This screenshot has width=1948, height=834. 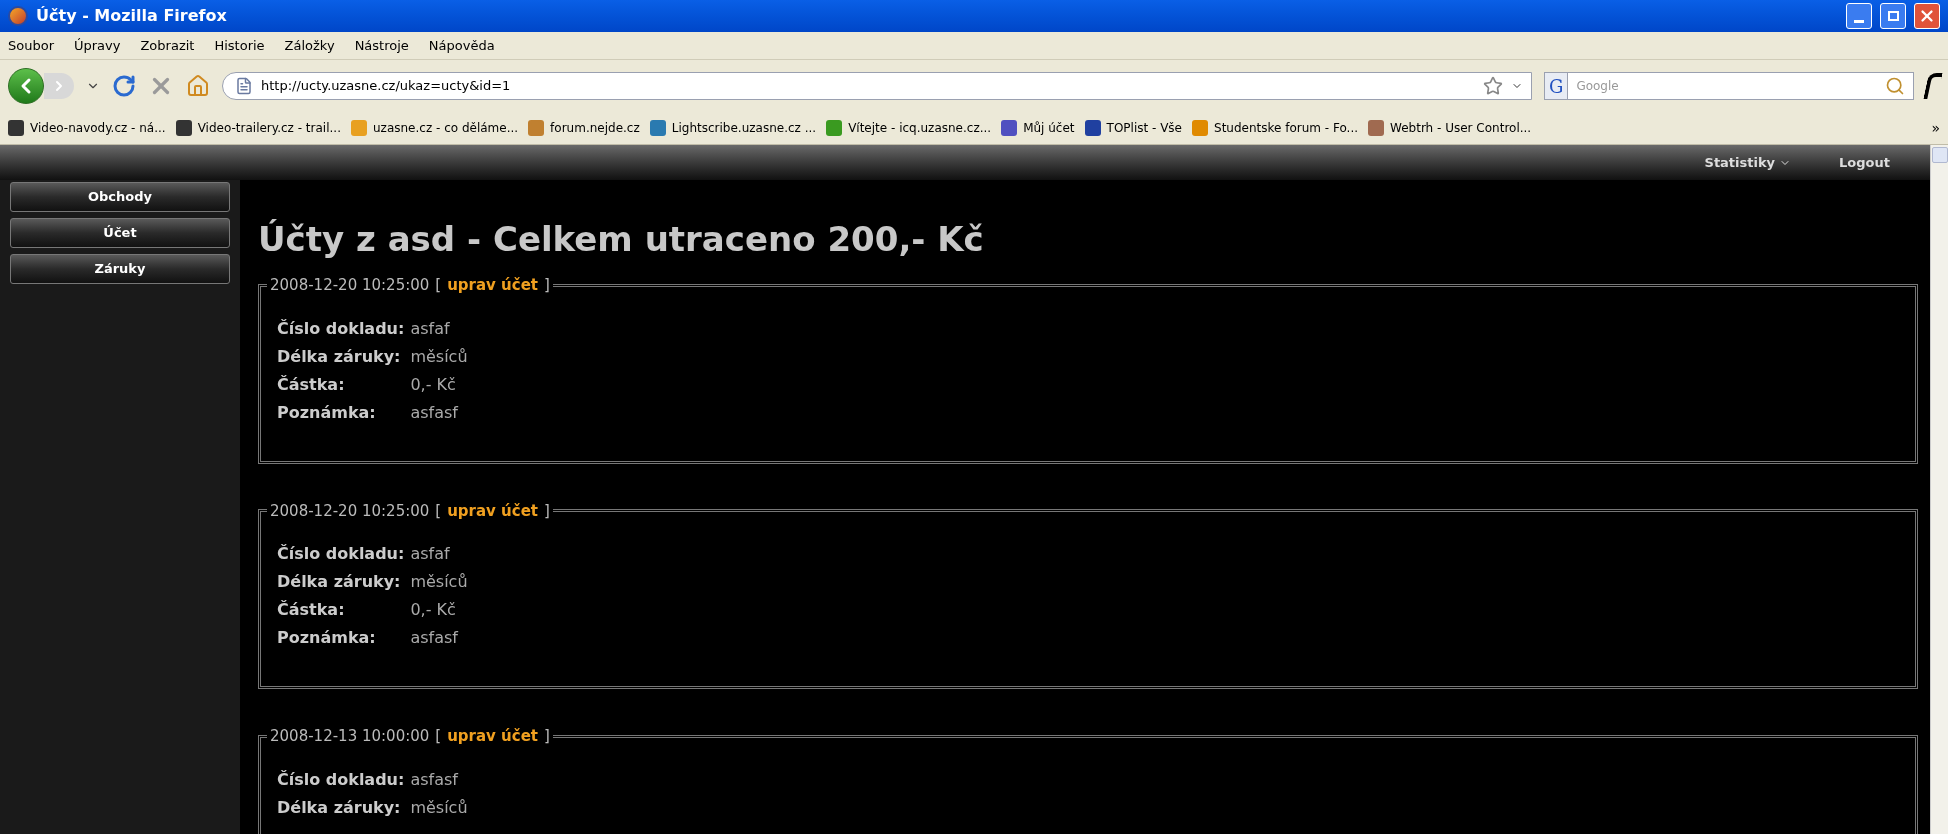 What do you see at coordinates (1939, 489) in the screenshot?
I see `scrollbar` at bounding box center [1939, 489].